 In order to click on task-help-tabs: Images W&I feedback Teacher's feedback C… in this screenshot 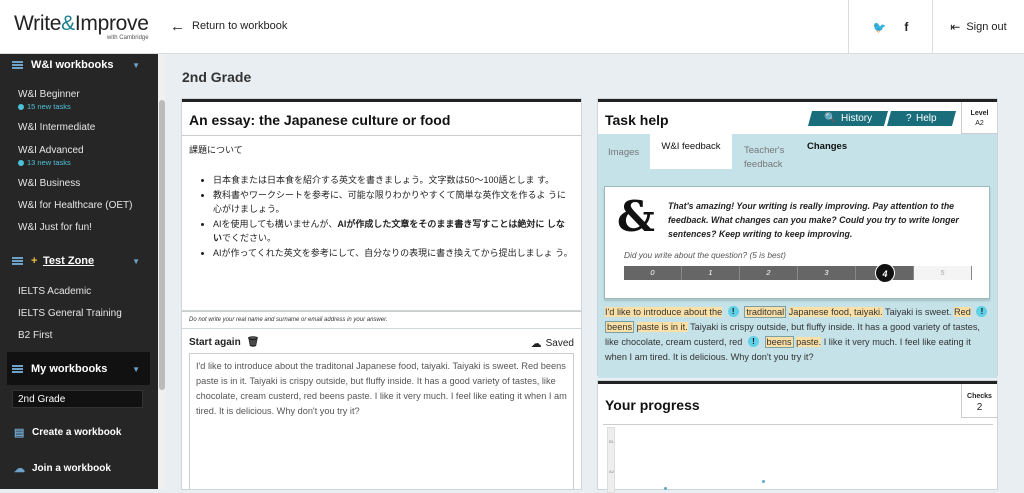, I will do `click(797, 152)`.